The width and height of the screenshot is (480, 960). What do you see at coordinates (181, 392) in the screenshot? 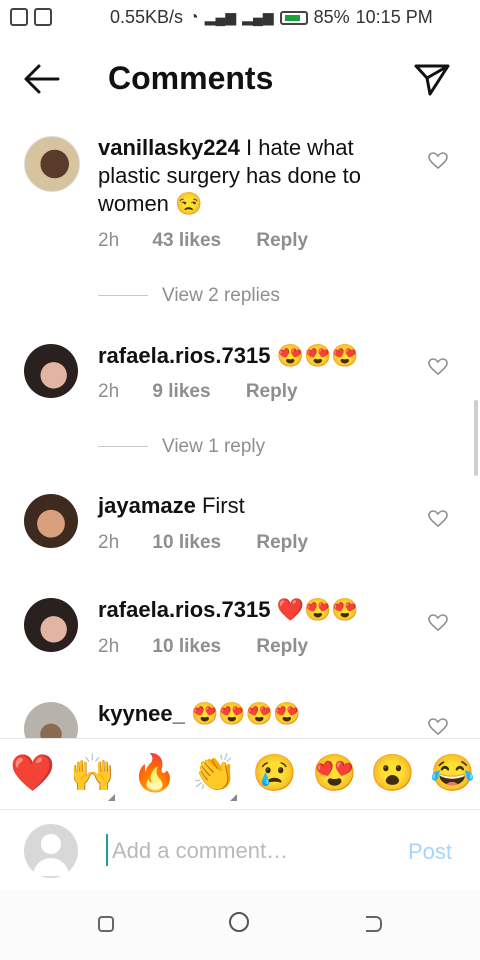
I see `comment-likes: 9 likes` at bounding box center [181, 392].